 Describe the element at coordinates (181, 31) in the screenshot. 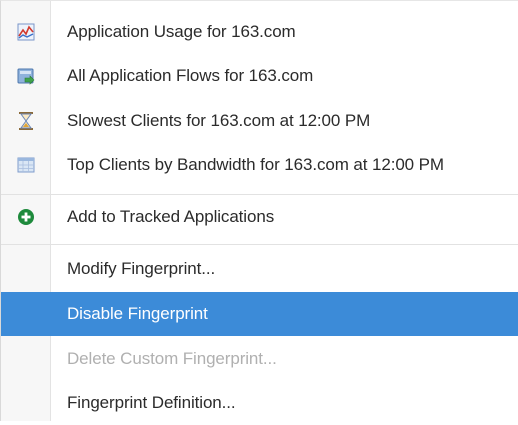

I see `menu-item-label: Application Usage for 163.com` at that location.